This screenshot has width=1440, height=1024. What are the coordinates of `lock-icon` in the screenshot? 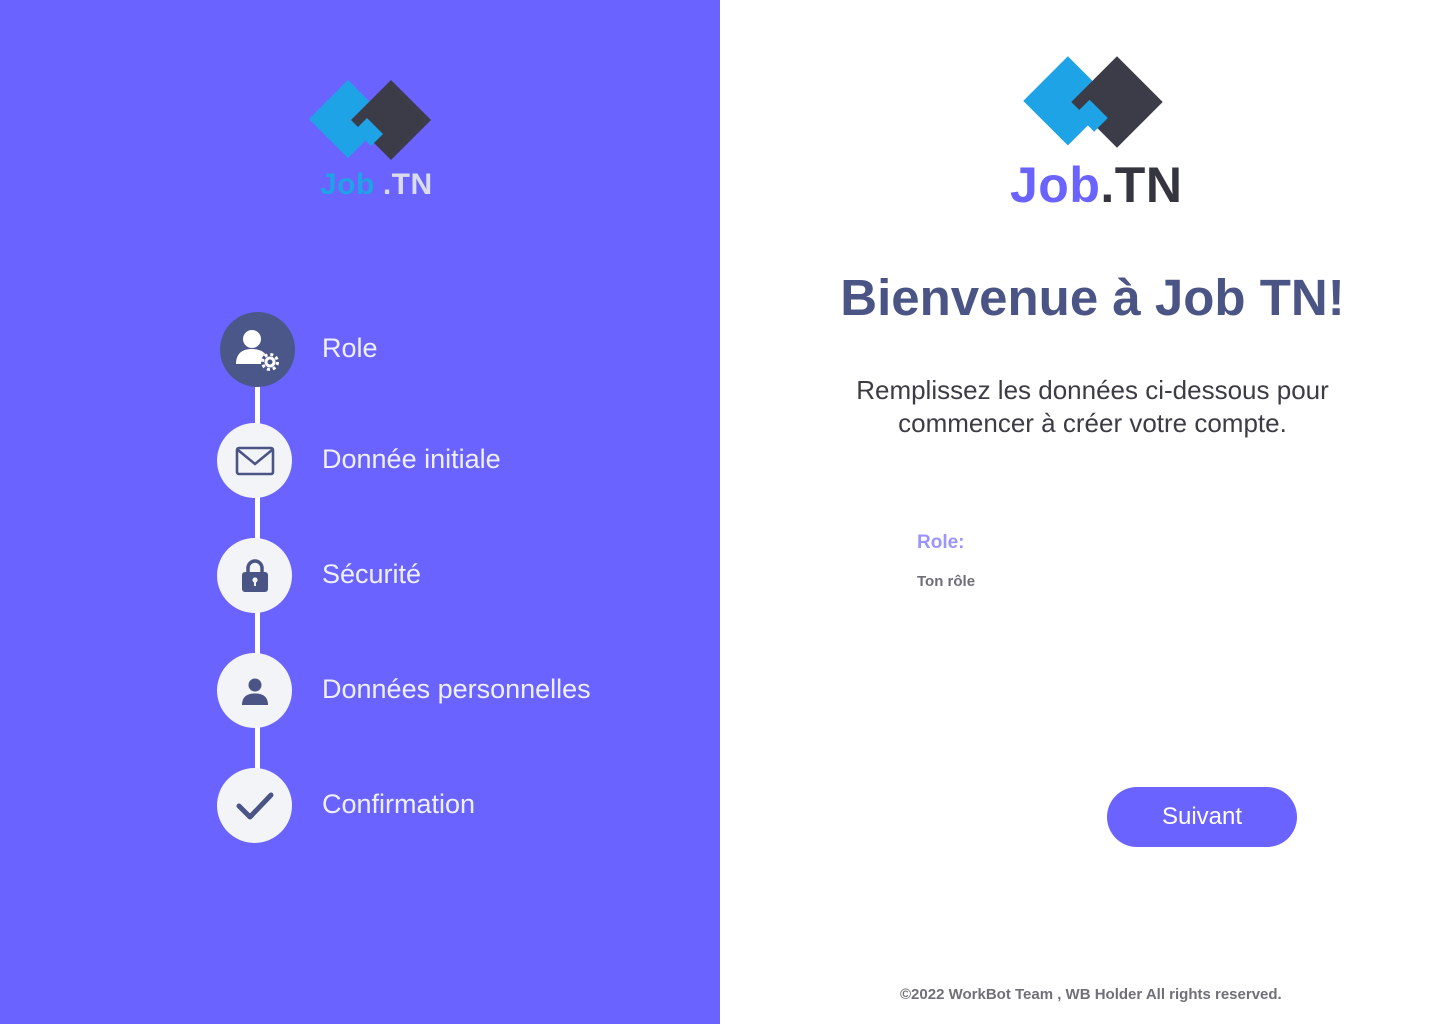 It's located at (254, 575).